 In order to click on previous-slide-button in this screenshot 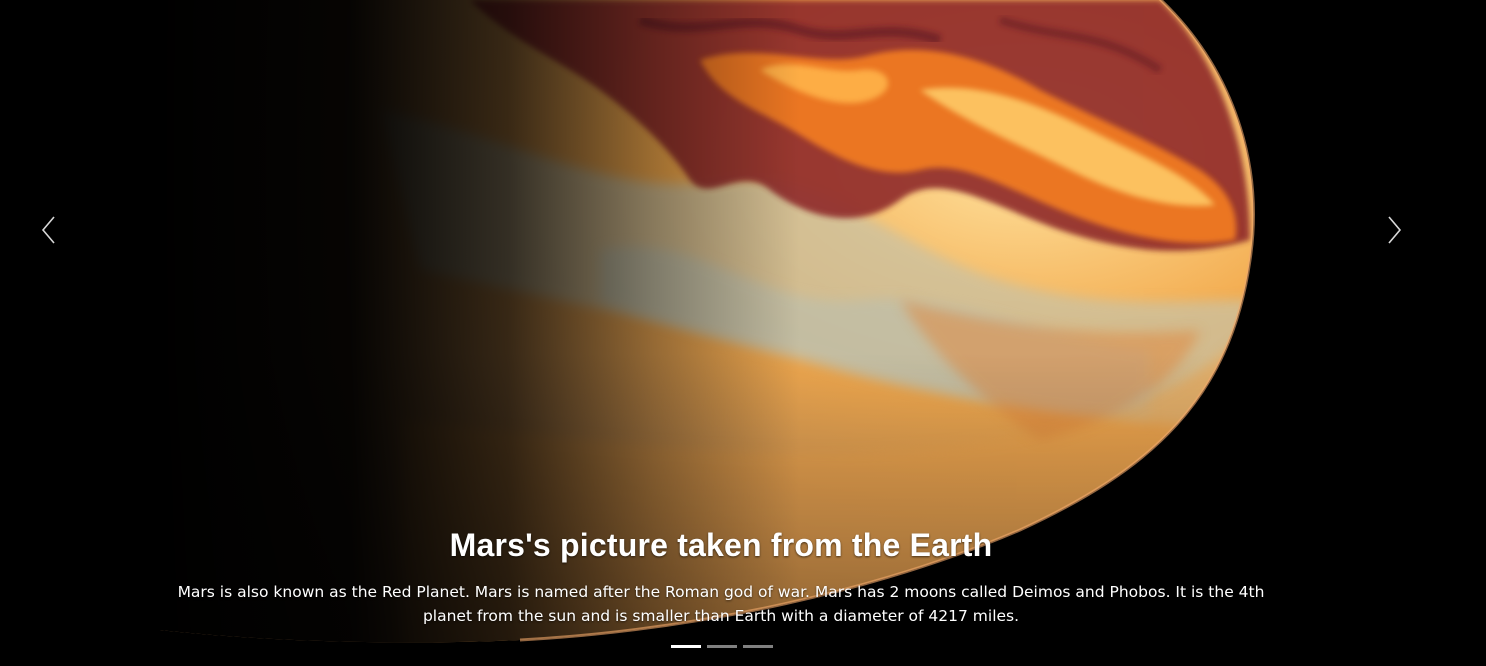, I will do `click(49, 230)`.